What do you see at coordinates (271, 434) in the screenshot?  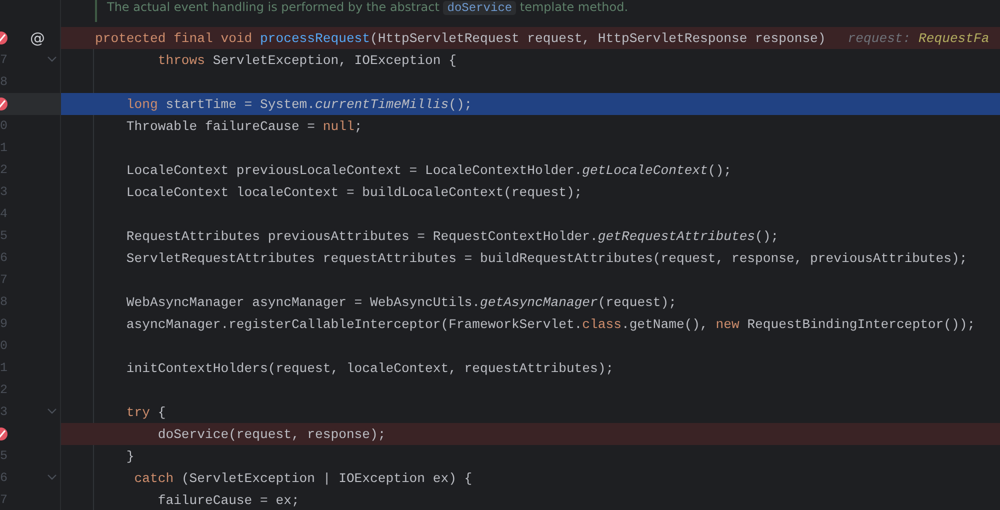 I see `code-line: doService(request, response);` at bounding box center [271, 434].